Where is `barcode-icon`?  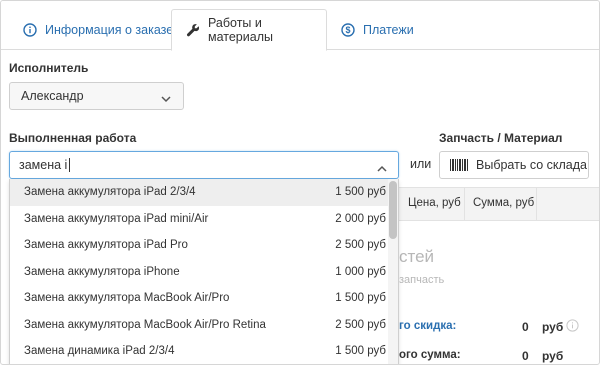
barcode-icon is located at coordinates (459, 165).